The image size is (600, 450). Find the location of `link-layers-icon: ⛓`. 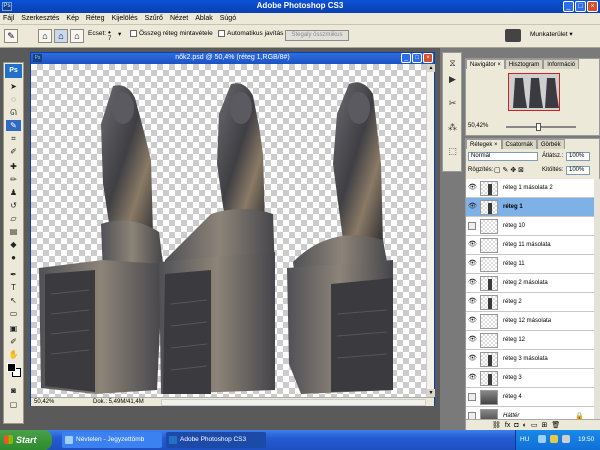

link-layers-icon: ⛓ is located at coordinates (496, 425).